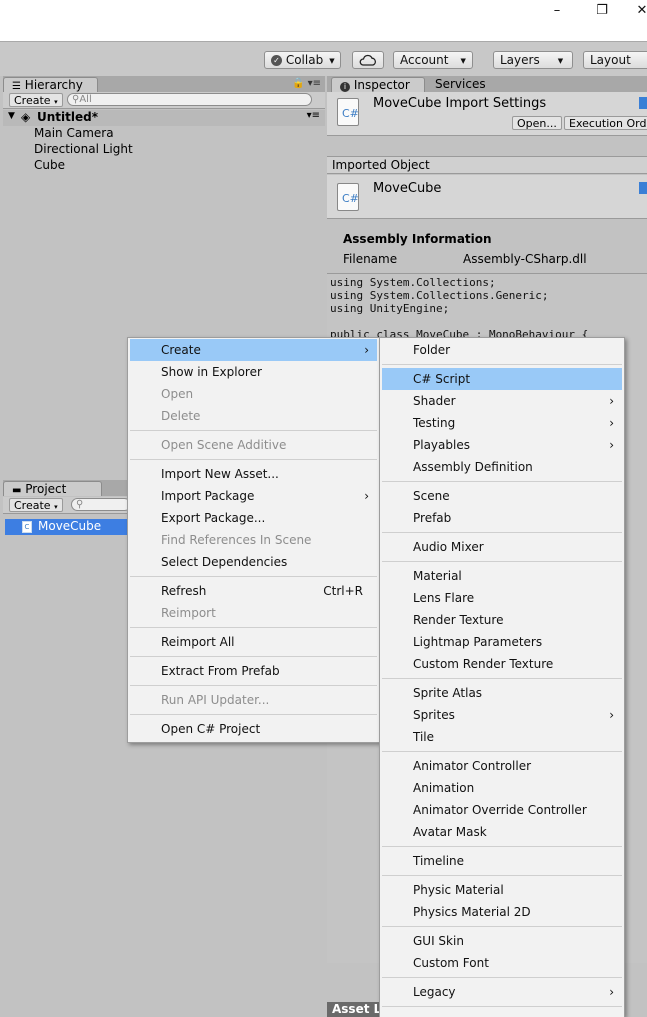  What do you see at coordinates (502, 467) in the screenshot?
I see `submenu-item-assembly-definition: Assembly Definition` at bounding box center [502, 467].